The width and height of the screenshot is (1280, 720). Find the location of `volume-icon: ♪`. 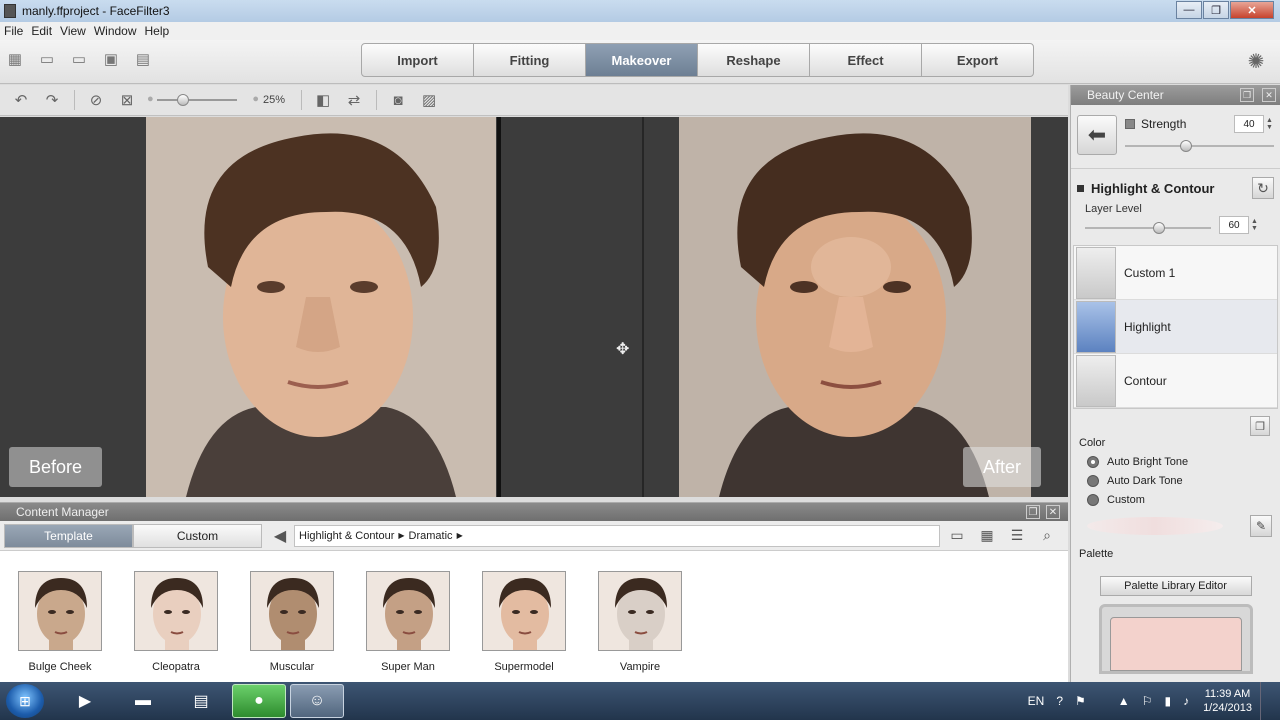

volume-icon: ♪ is located at coordinates (1186, 701).